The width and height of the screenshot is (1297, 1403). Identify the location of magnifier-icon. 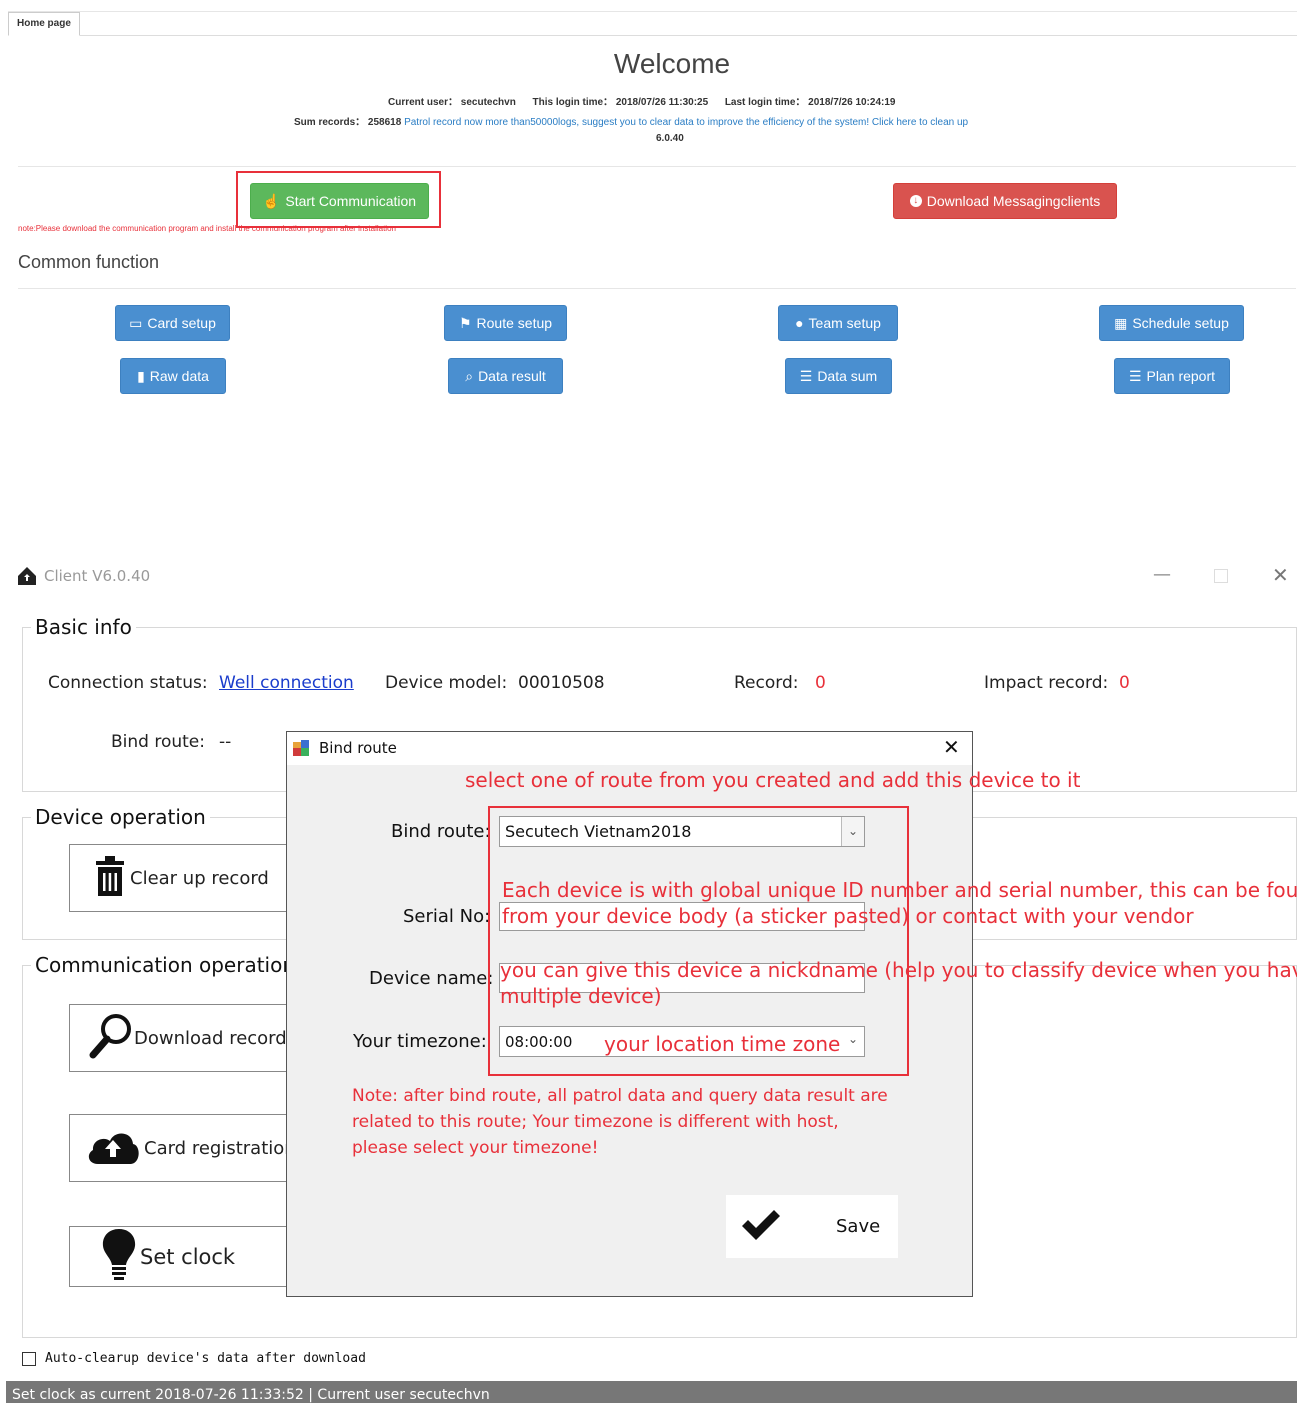
(111, 1038).